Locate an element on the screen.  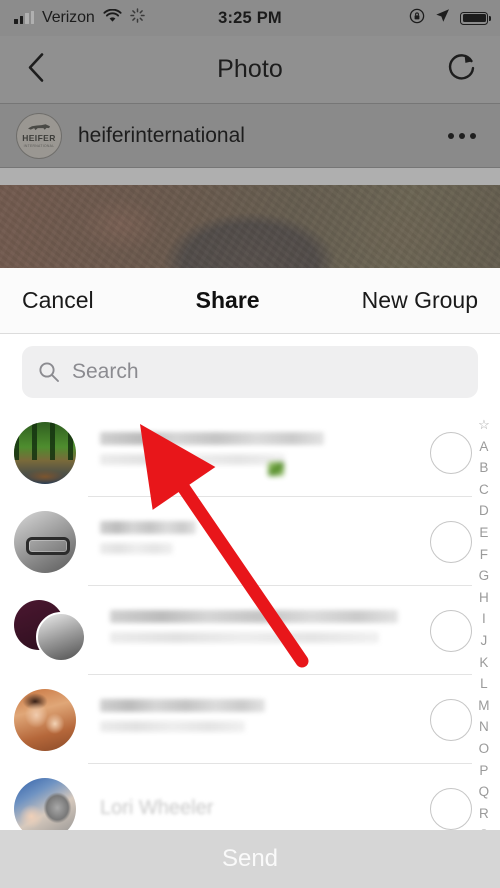
alpha-index-letter: B is located at coordinates (483, 468).